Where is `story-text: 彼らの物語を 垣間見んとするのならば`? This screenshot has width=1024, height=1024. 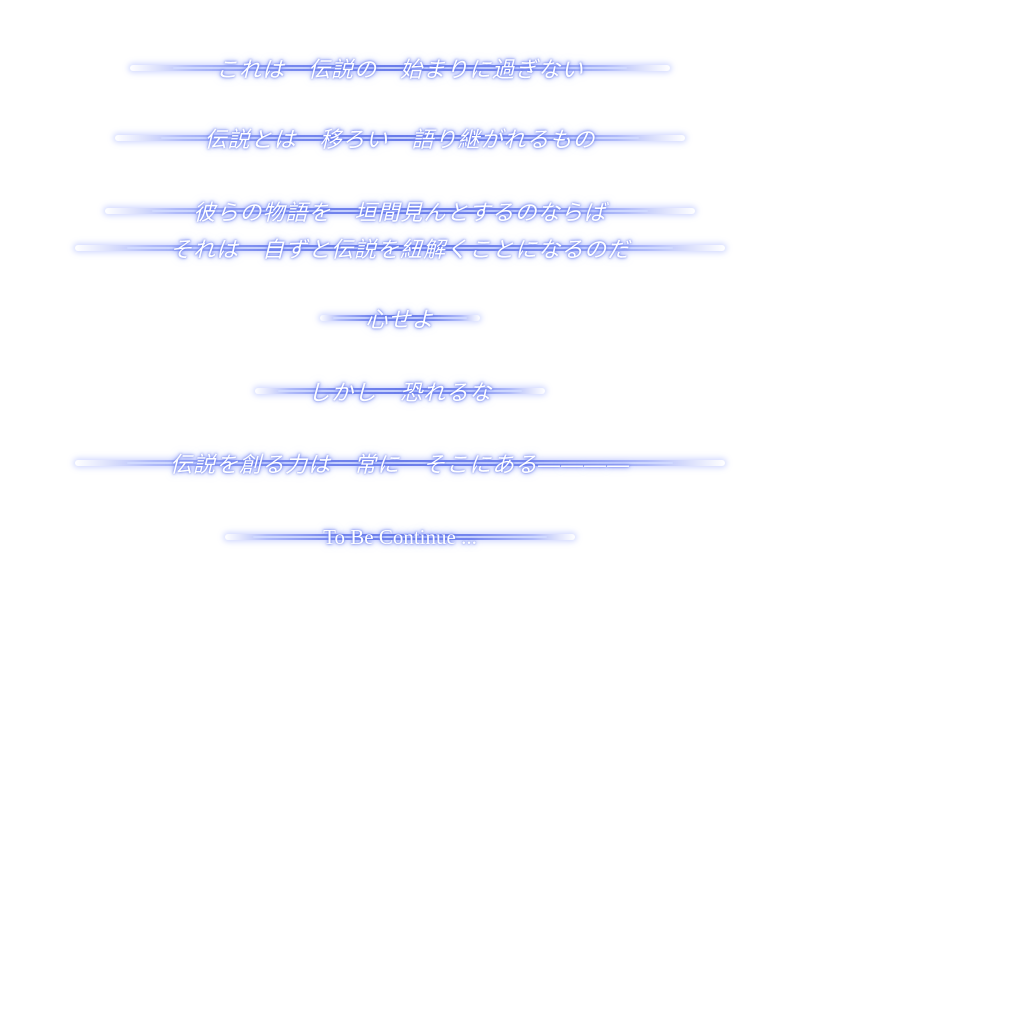 story-text: 彼らの物語を 垣間見んとするのならば is located at coordinates (400, 213).